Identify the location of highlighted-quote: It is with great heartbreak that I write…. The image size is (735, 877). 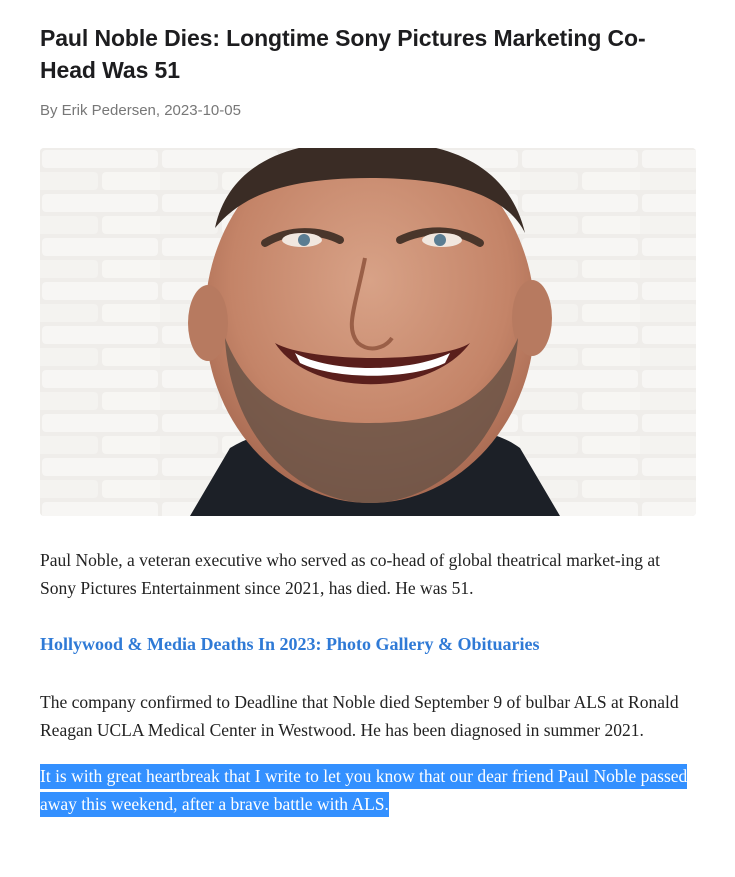
(368, 790).